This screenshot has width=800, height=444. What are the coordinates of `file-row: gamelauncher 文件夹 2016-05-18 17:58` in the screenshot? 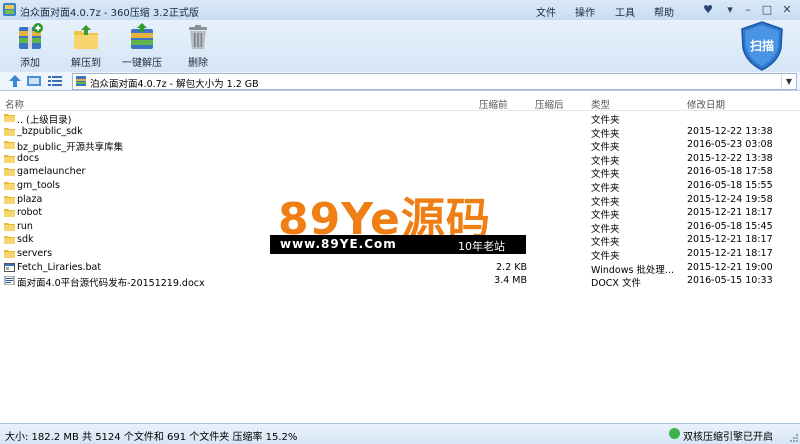 It's located at (400, 172).